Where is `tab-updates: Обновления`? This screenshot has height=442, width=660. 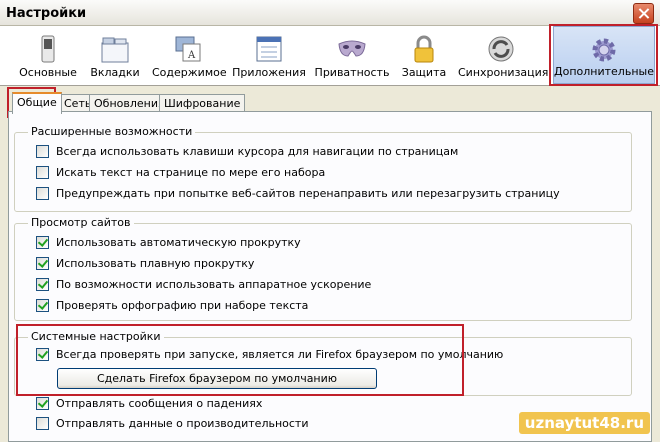 tab-updates: Обновления is located at coordinates (129, 103).